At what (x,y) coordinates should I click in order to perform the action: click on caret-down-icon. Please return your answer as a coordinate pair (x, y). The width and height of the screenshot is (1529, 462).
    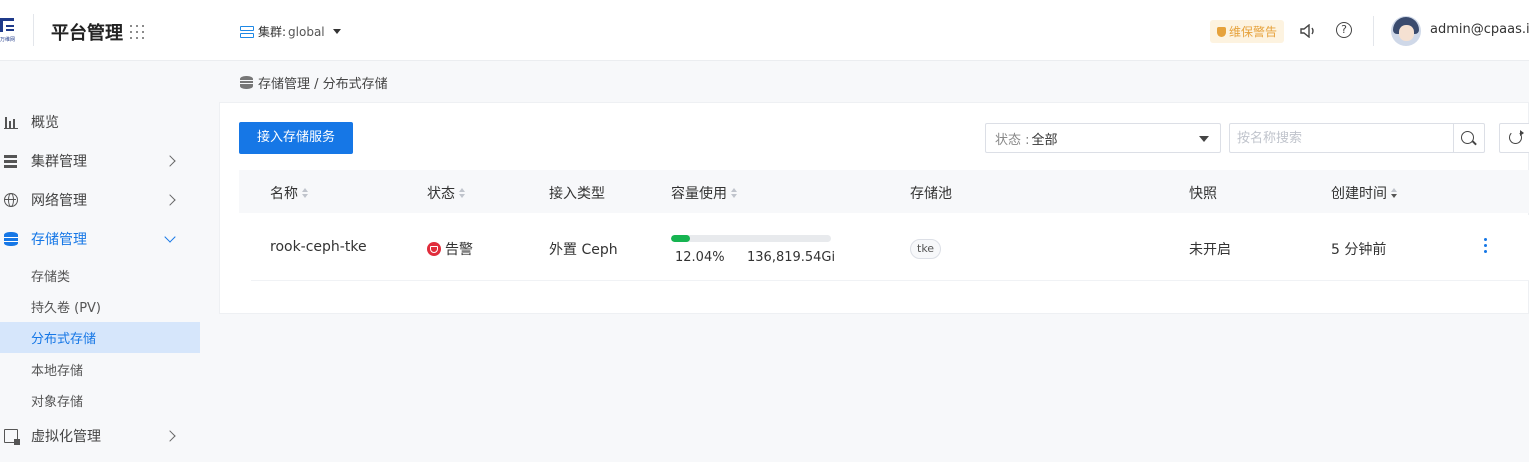
    Looking at the image, I should click on (1204, 139).